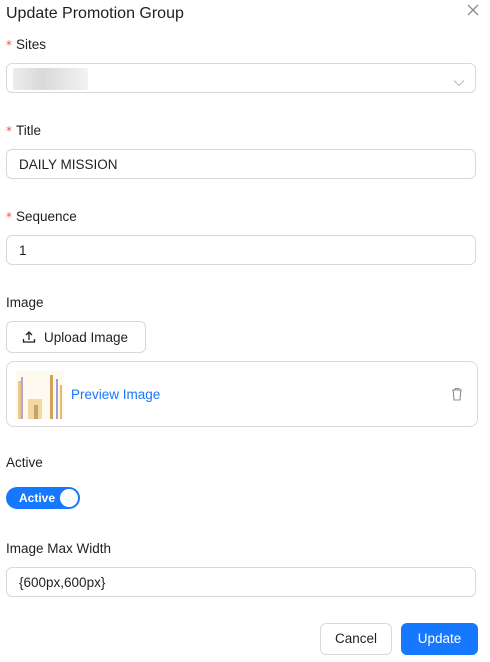 This screenshot has height=662, width=490. Describe the element at coordinates (29, 130) in the screenshot. I see `title-label-text: Title` at that location.